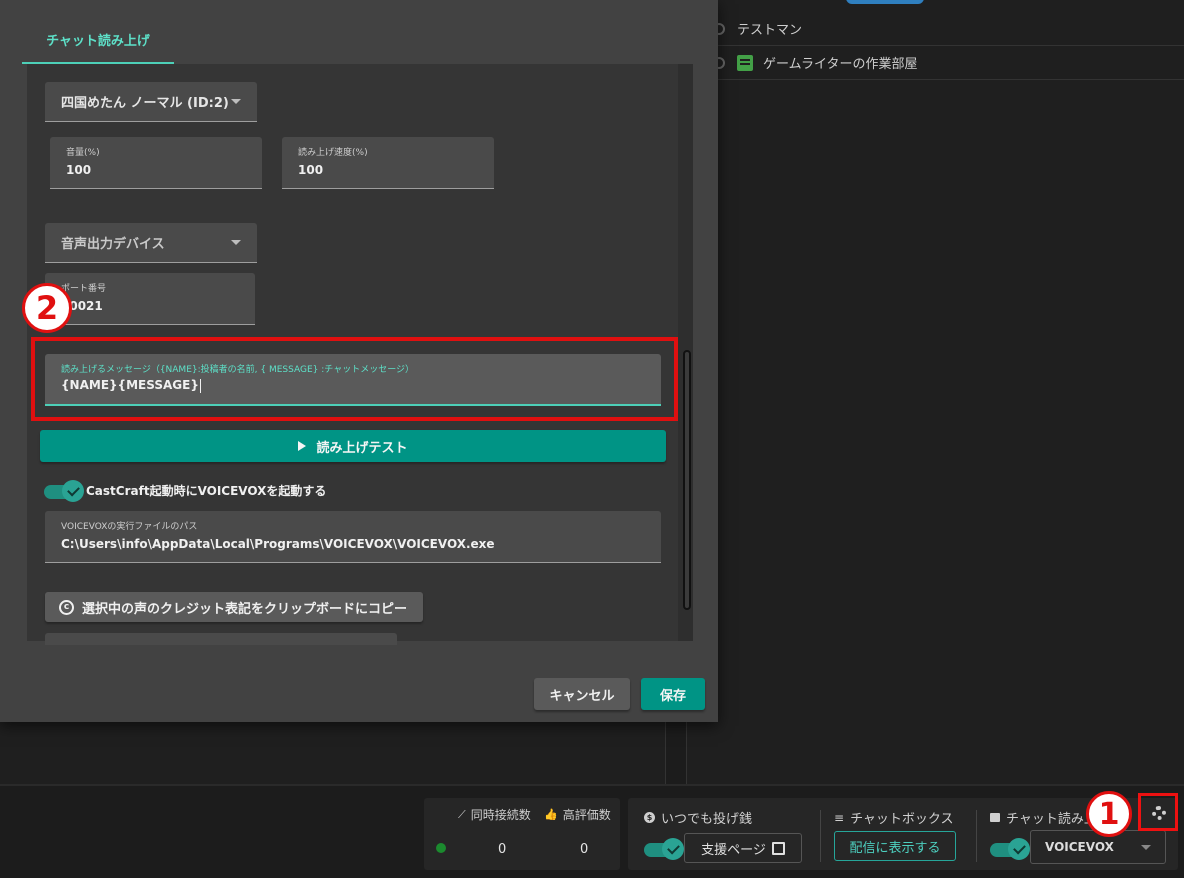  I want to click on tab-chat-reading: チャット読み上げ, so click(98, 47).